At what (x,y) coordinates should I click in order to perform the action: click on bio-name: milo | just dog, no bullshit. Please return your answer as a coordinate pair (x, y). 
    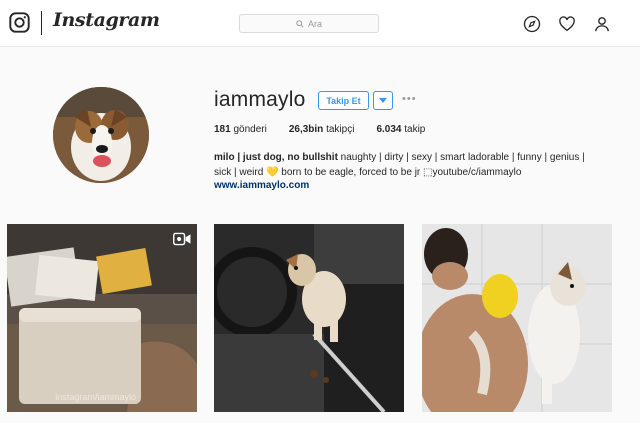
    Looking at the image, I should click on (276, 157).